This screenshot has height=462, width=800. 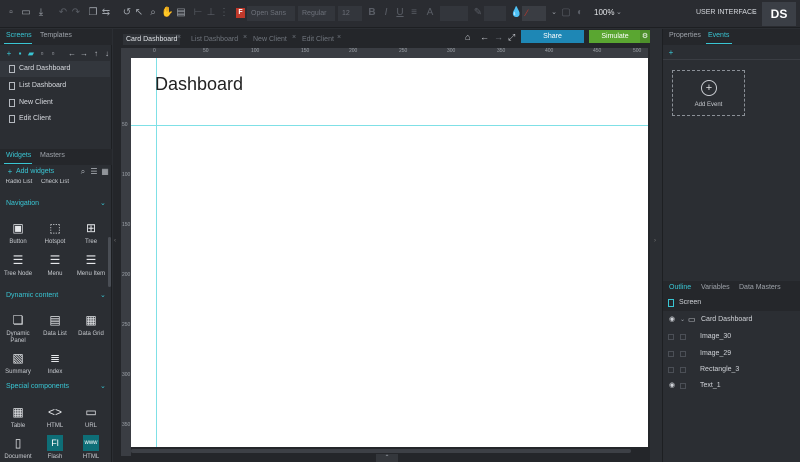 What do you see at coordinates (55, 103) in the screenshot?
I see `screen-item-new-client: New Client` at bounding box center [55, 103].